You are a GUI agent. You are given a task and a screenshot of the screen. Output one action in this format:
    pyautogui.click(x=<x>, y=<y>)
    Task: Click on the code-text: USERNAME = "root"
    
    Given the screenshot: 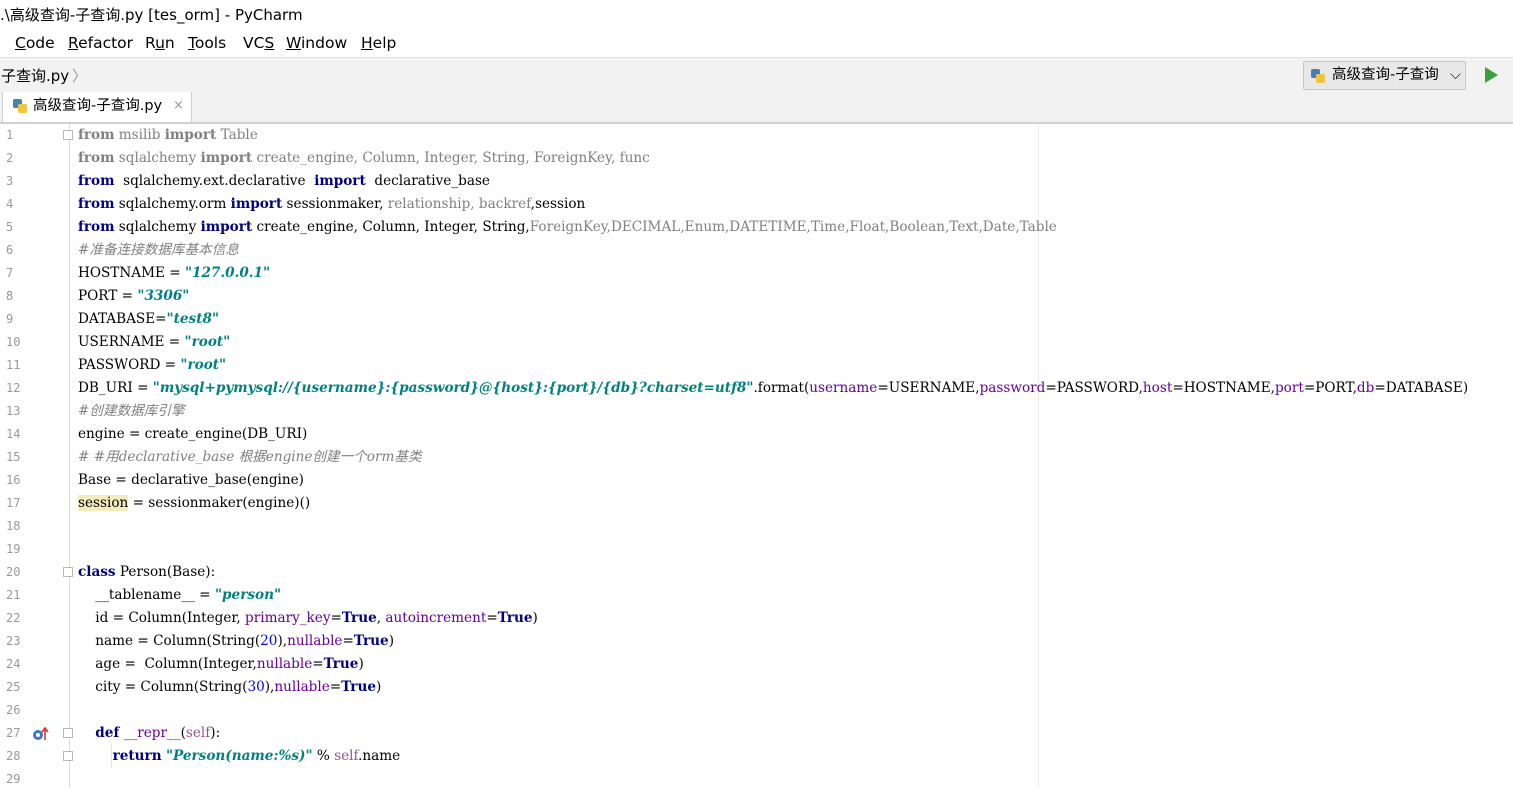 What is the action you would take?
    pyautogui.click(x=154, y=342)
    